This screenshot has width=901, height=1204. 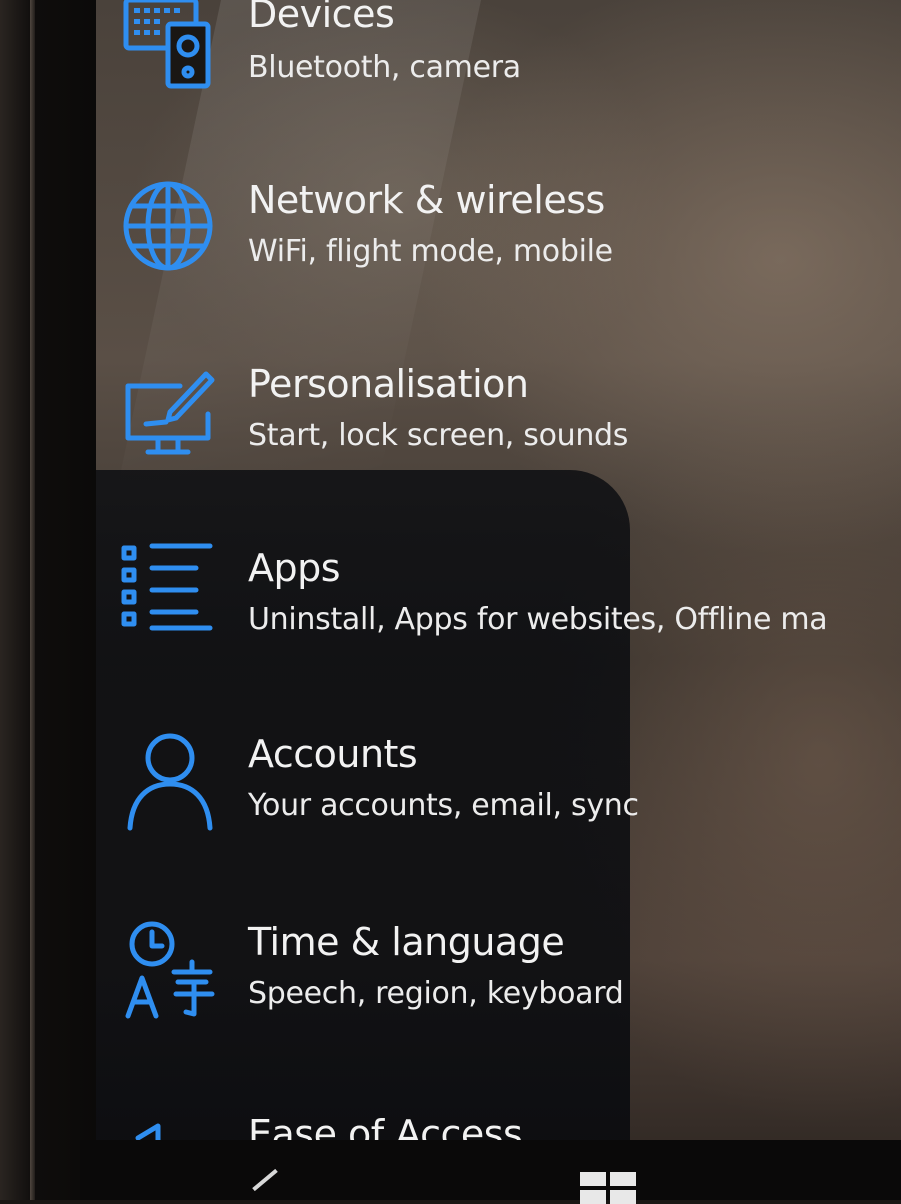 I want to click on settings-item-accounts: Accounts Your accounts, email, sync, so click(x=505, y=797).